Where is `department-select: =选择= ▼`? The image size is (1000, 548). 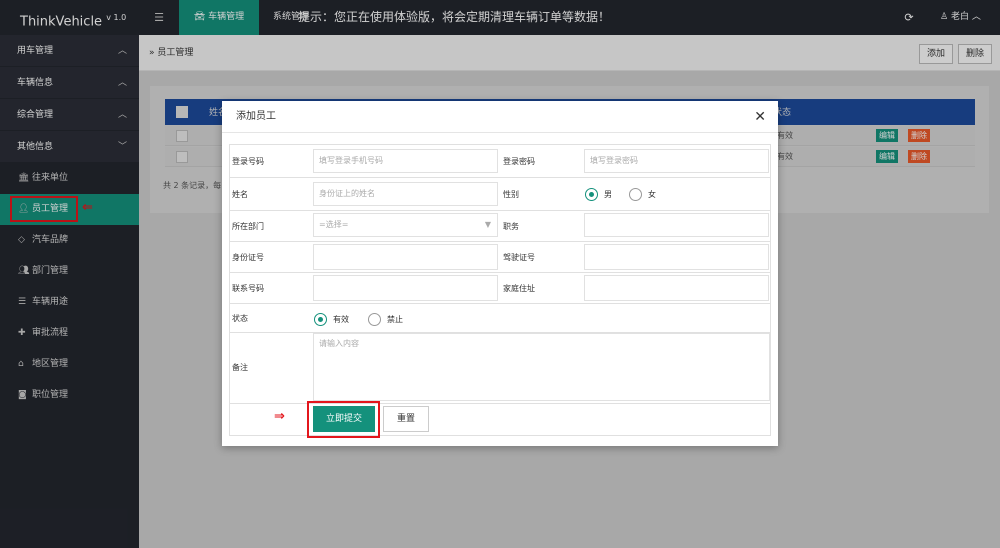 department-select: =选择= ▼ is located at coordinates (405, 225).